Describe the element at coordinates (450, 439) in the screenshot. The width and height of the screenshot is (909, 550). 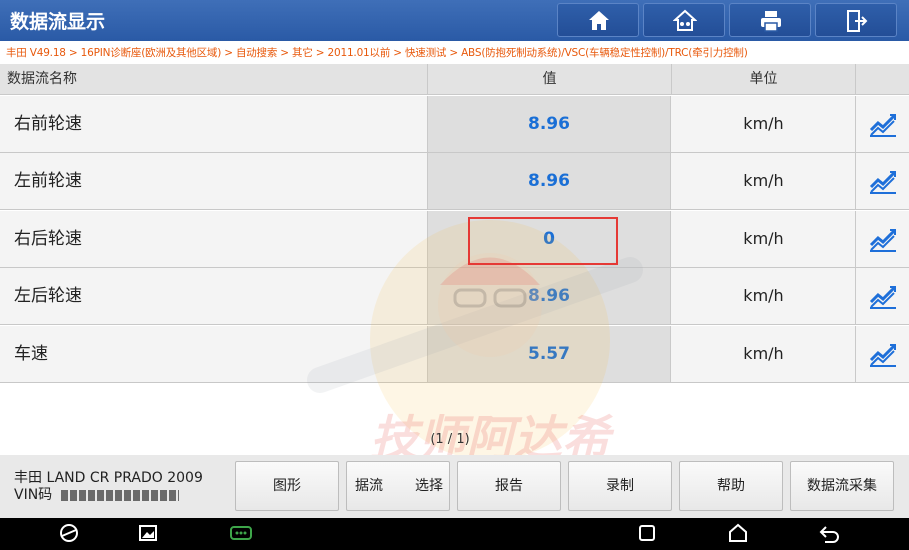
I see `page-indicator: (1 / 1)` at that location.